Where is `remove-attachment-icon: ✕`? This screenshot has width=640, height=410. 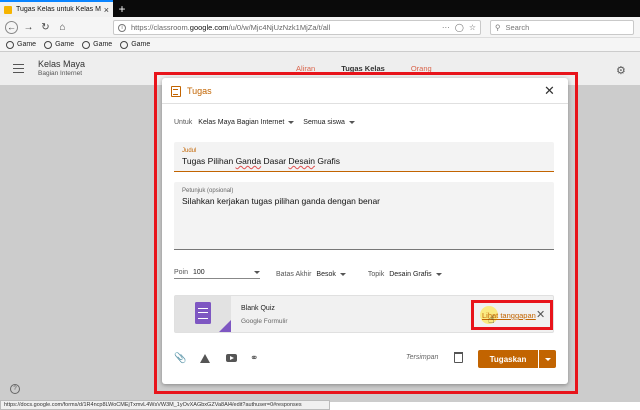 remove-attachment-icon: ✕ is located at coordinates (540, 314).